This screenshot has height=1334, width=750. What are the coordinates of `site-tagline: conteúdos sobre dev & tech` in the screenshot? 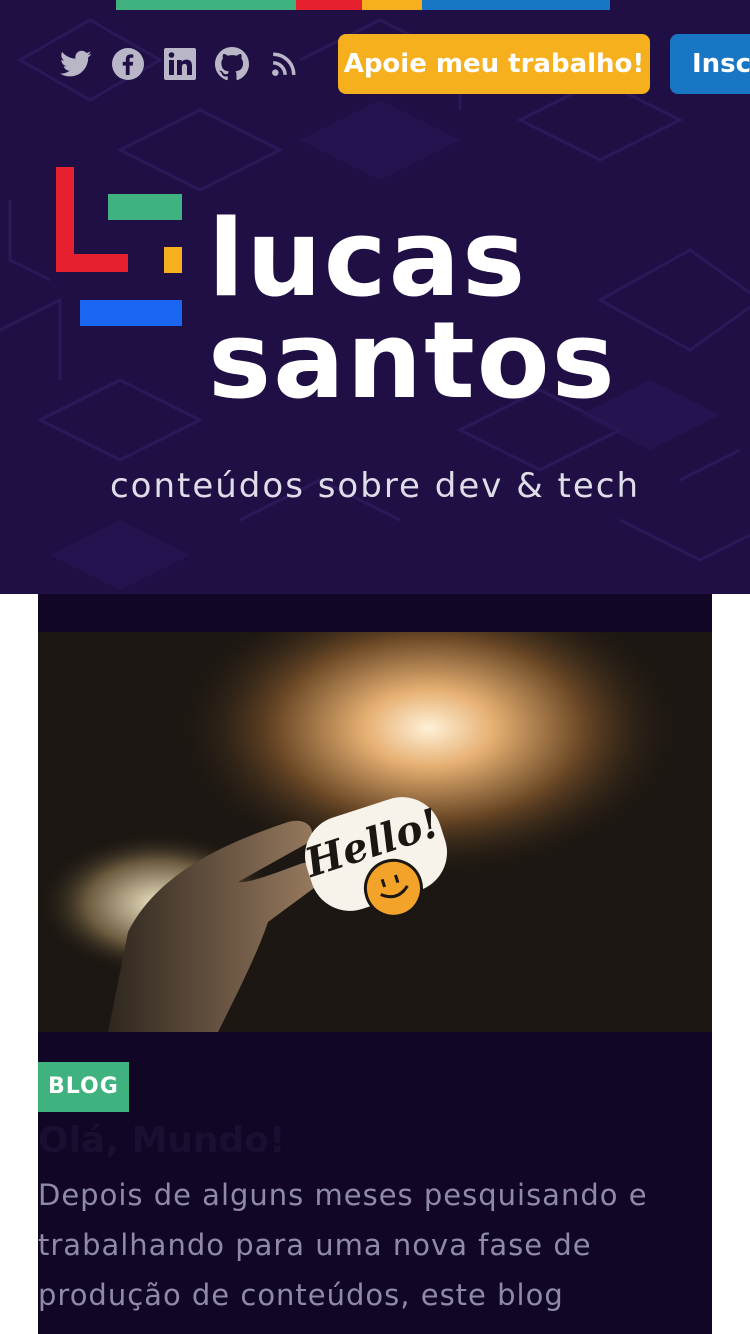 It's located at (375, 486).